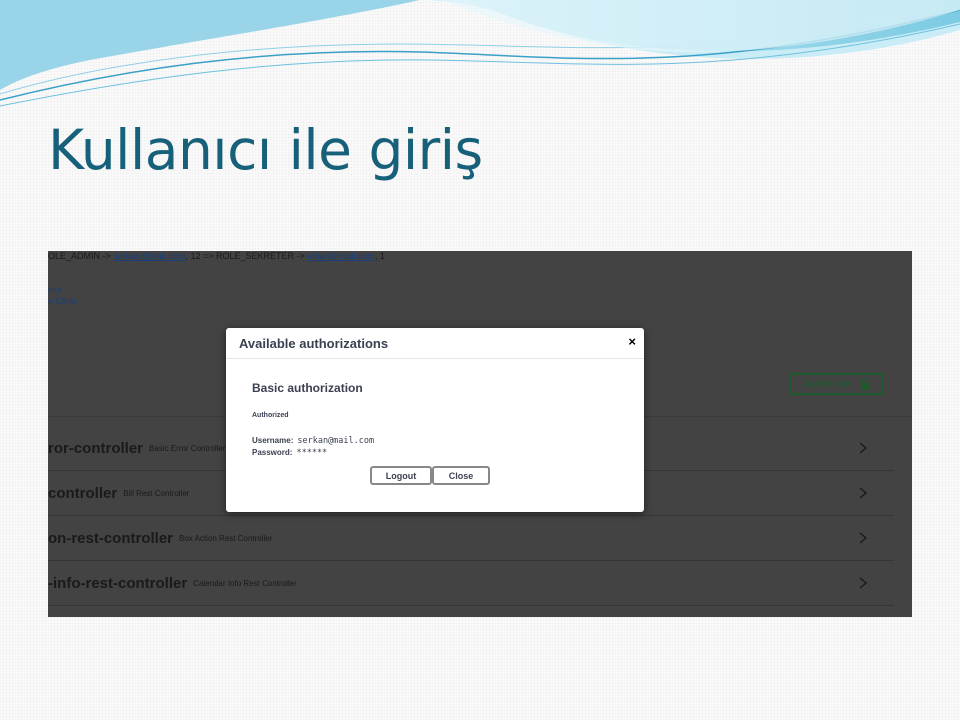 The image size is (960, 720). I want to click on slide-title: Kullanıcı ile giriş, so click(265, 150).